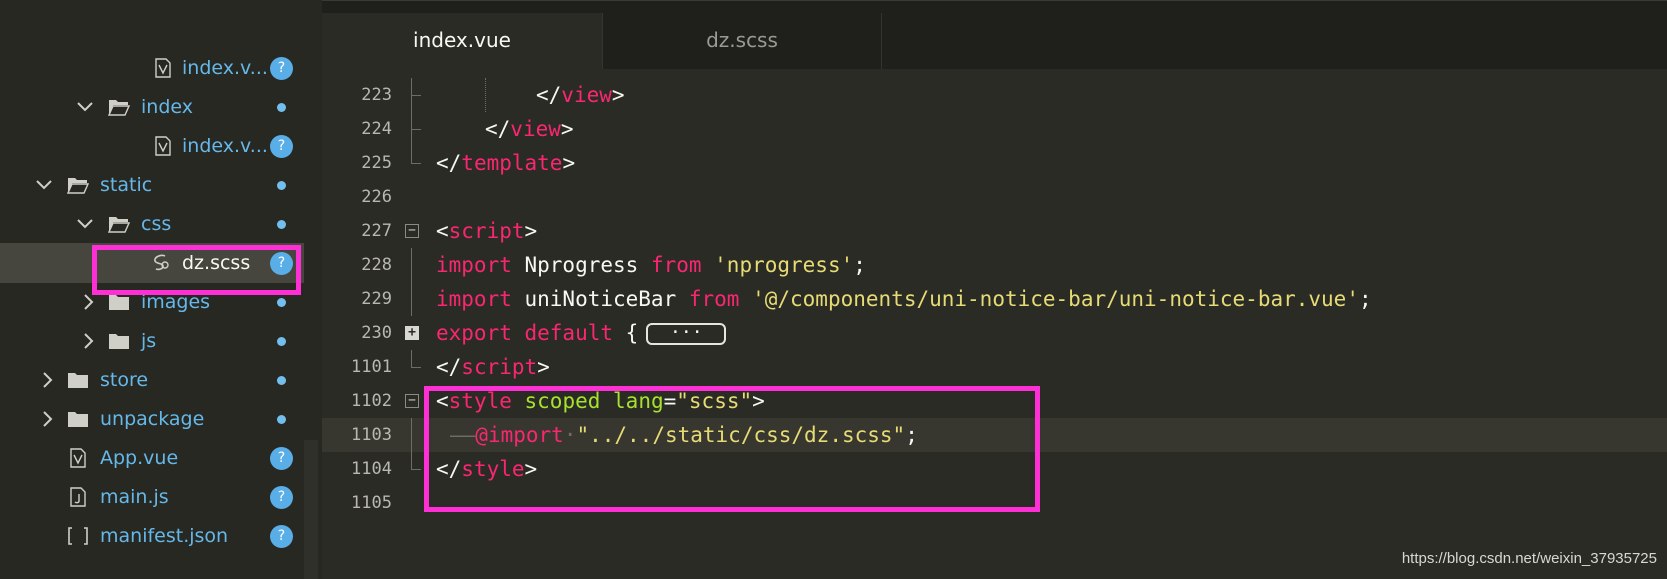 The image size is (1667, 579). I want to click on code-text: export default { ···, so click(581, 333).